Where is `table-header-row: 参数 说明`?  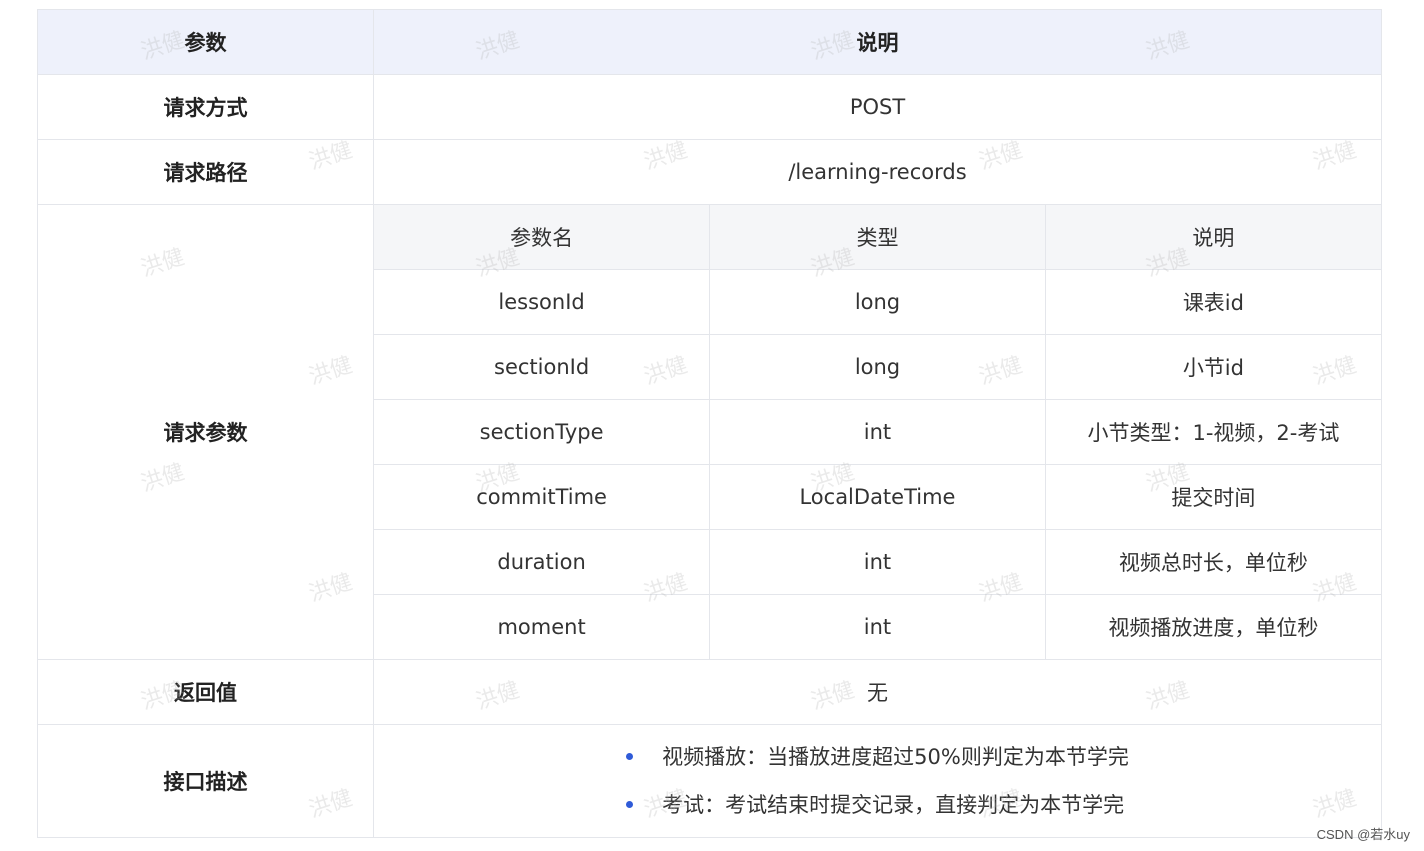 table-header-row: 参数 说明 is located at coordinates (709, 42).